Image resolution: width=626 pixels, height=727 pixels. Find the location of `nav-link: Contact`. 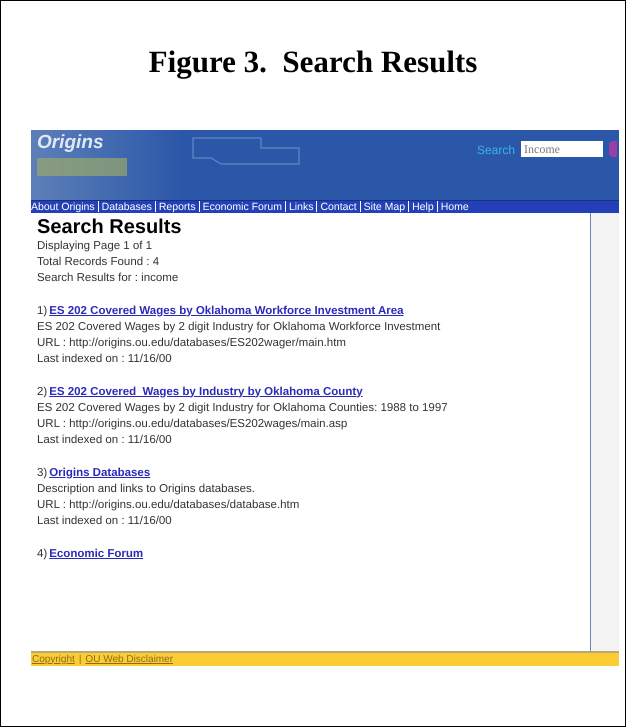

nav-link: Contact is located at coordinates (338, 206).